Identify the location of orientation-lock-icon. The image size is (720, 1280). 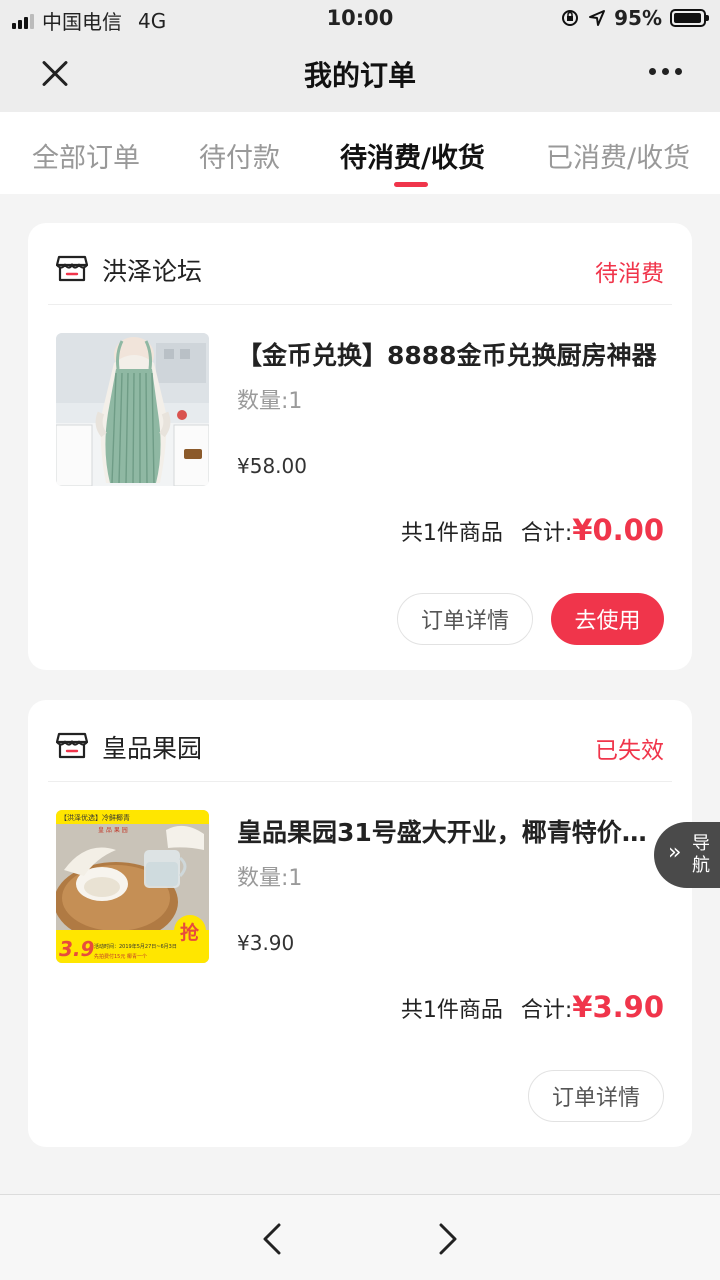
(570, 18).